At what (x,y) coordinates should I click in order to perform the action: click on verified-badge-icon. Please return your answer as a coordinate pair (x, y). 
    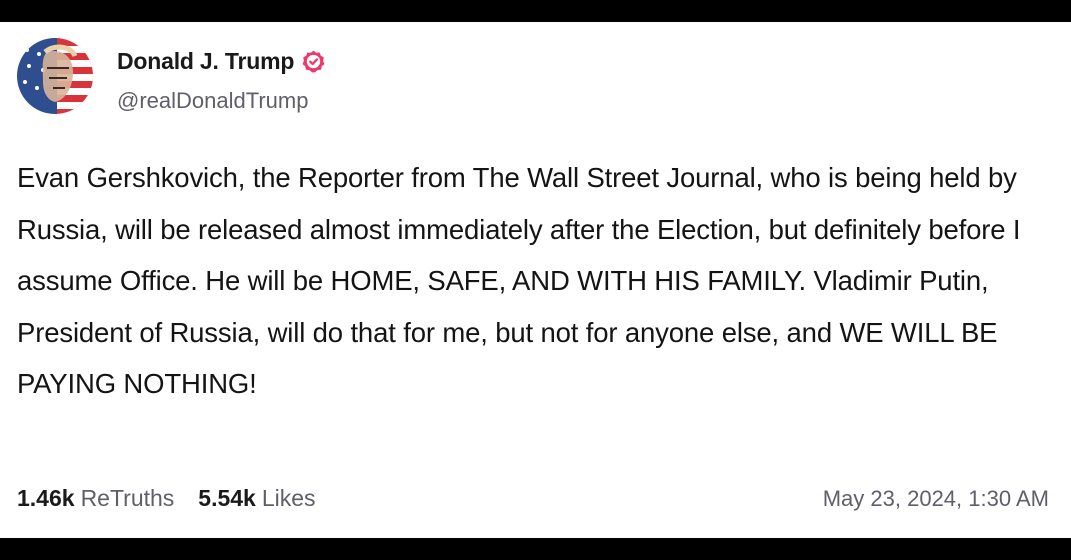
    Looking at the image, I should click on (313, 61).